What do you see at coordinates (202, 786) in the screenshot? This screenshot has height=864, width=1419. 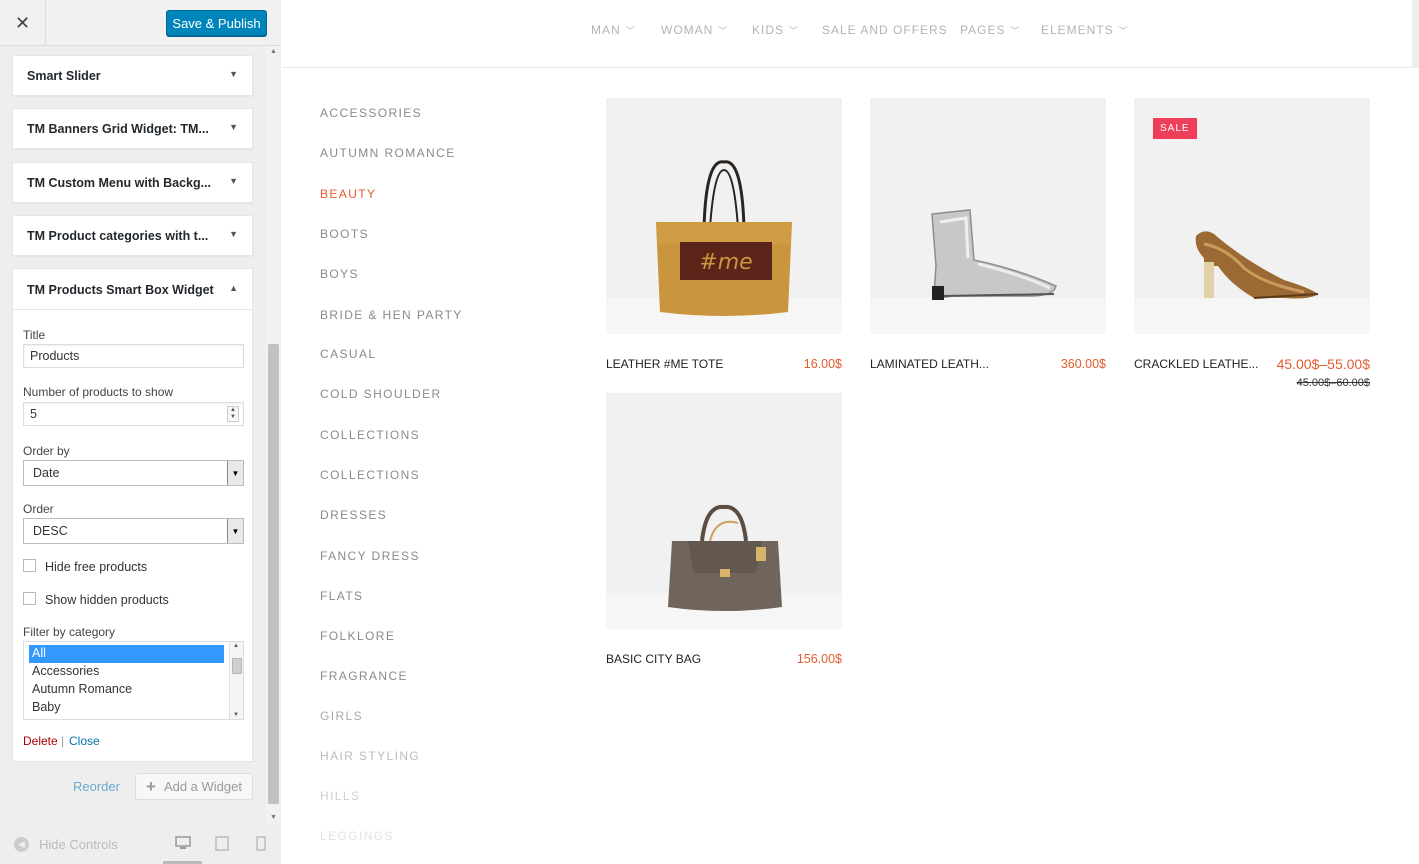 I see `add-widget-label: Add a Widget` at bounding box center [202, 786].